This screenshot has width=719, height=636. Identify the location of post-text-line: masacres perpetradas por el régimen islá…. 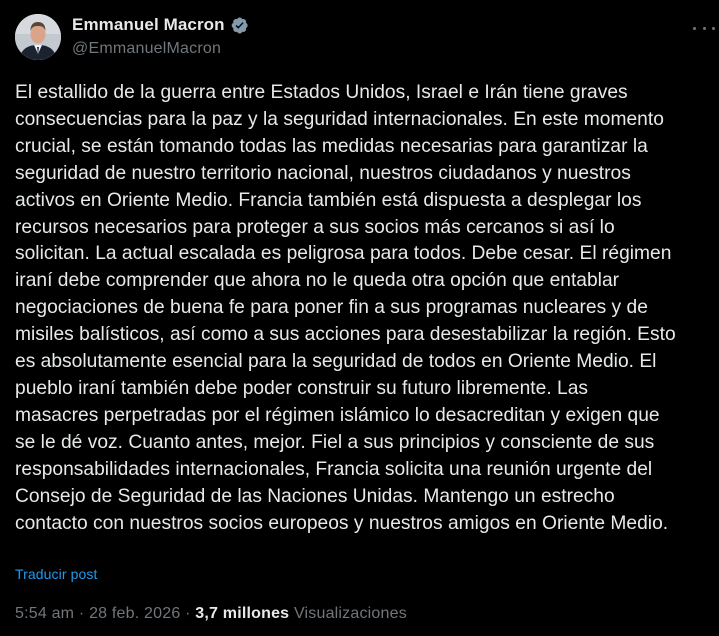
(337, 415).